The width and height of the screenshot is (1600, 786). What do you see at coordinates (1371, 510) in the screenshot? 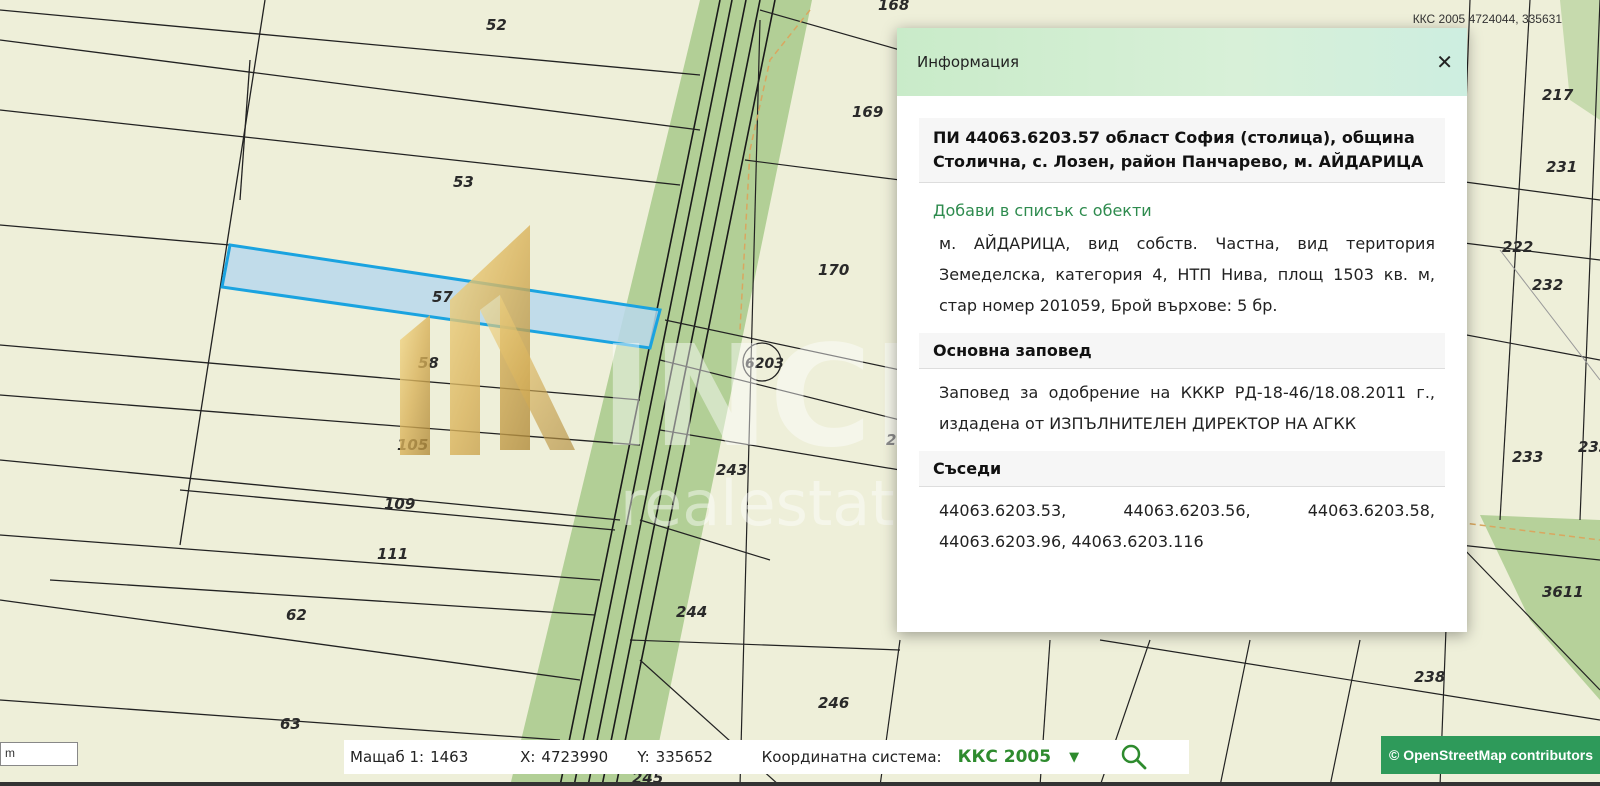
I see `neighbor-link: 44063.6203.58,` at bounding box center [1371, 510].